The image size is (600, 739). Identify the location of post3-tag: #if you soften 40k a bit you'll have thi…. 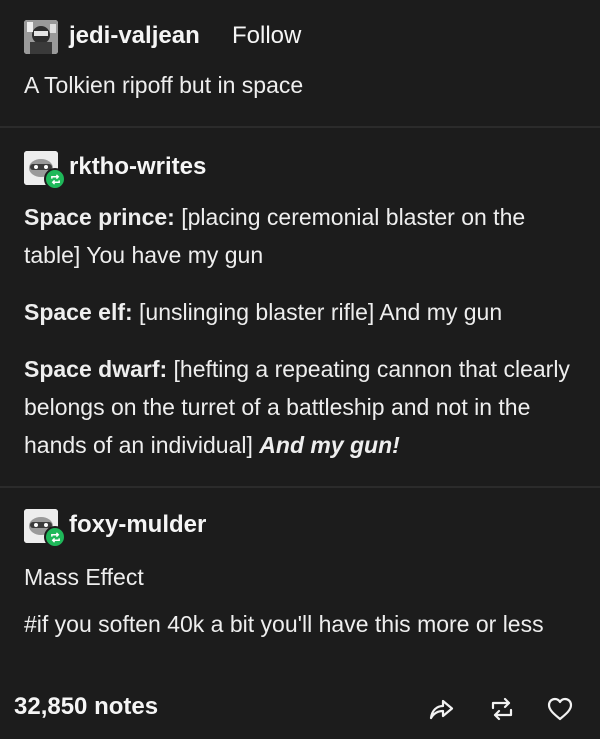
(300, 624).